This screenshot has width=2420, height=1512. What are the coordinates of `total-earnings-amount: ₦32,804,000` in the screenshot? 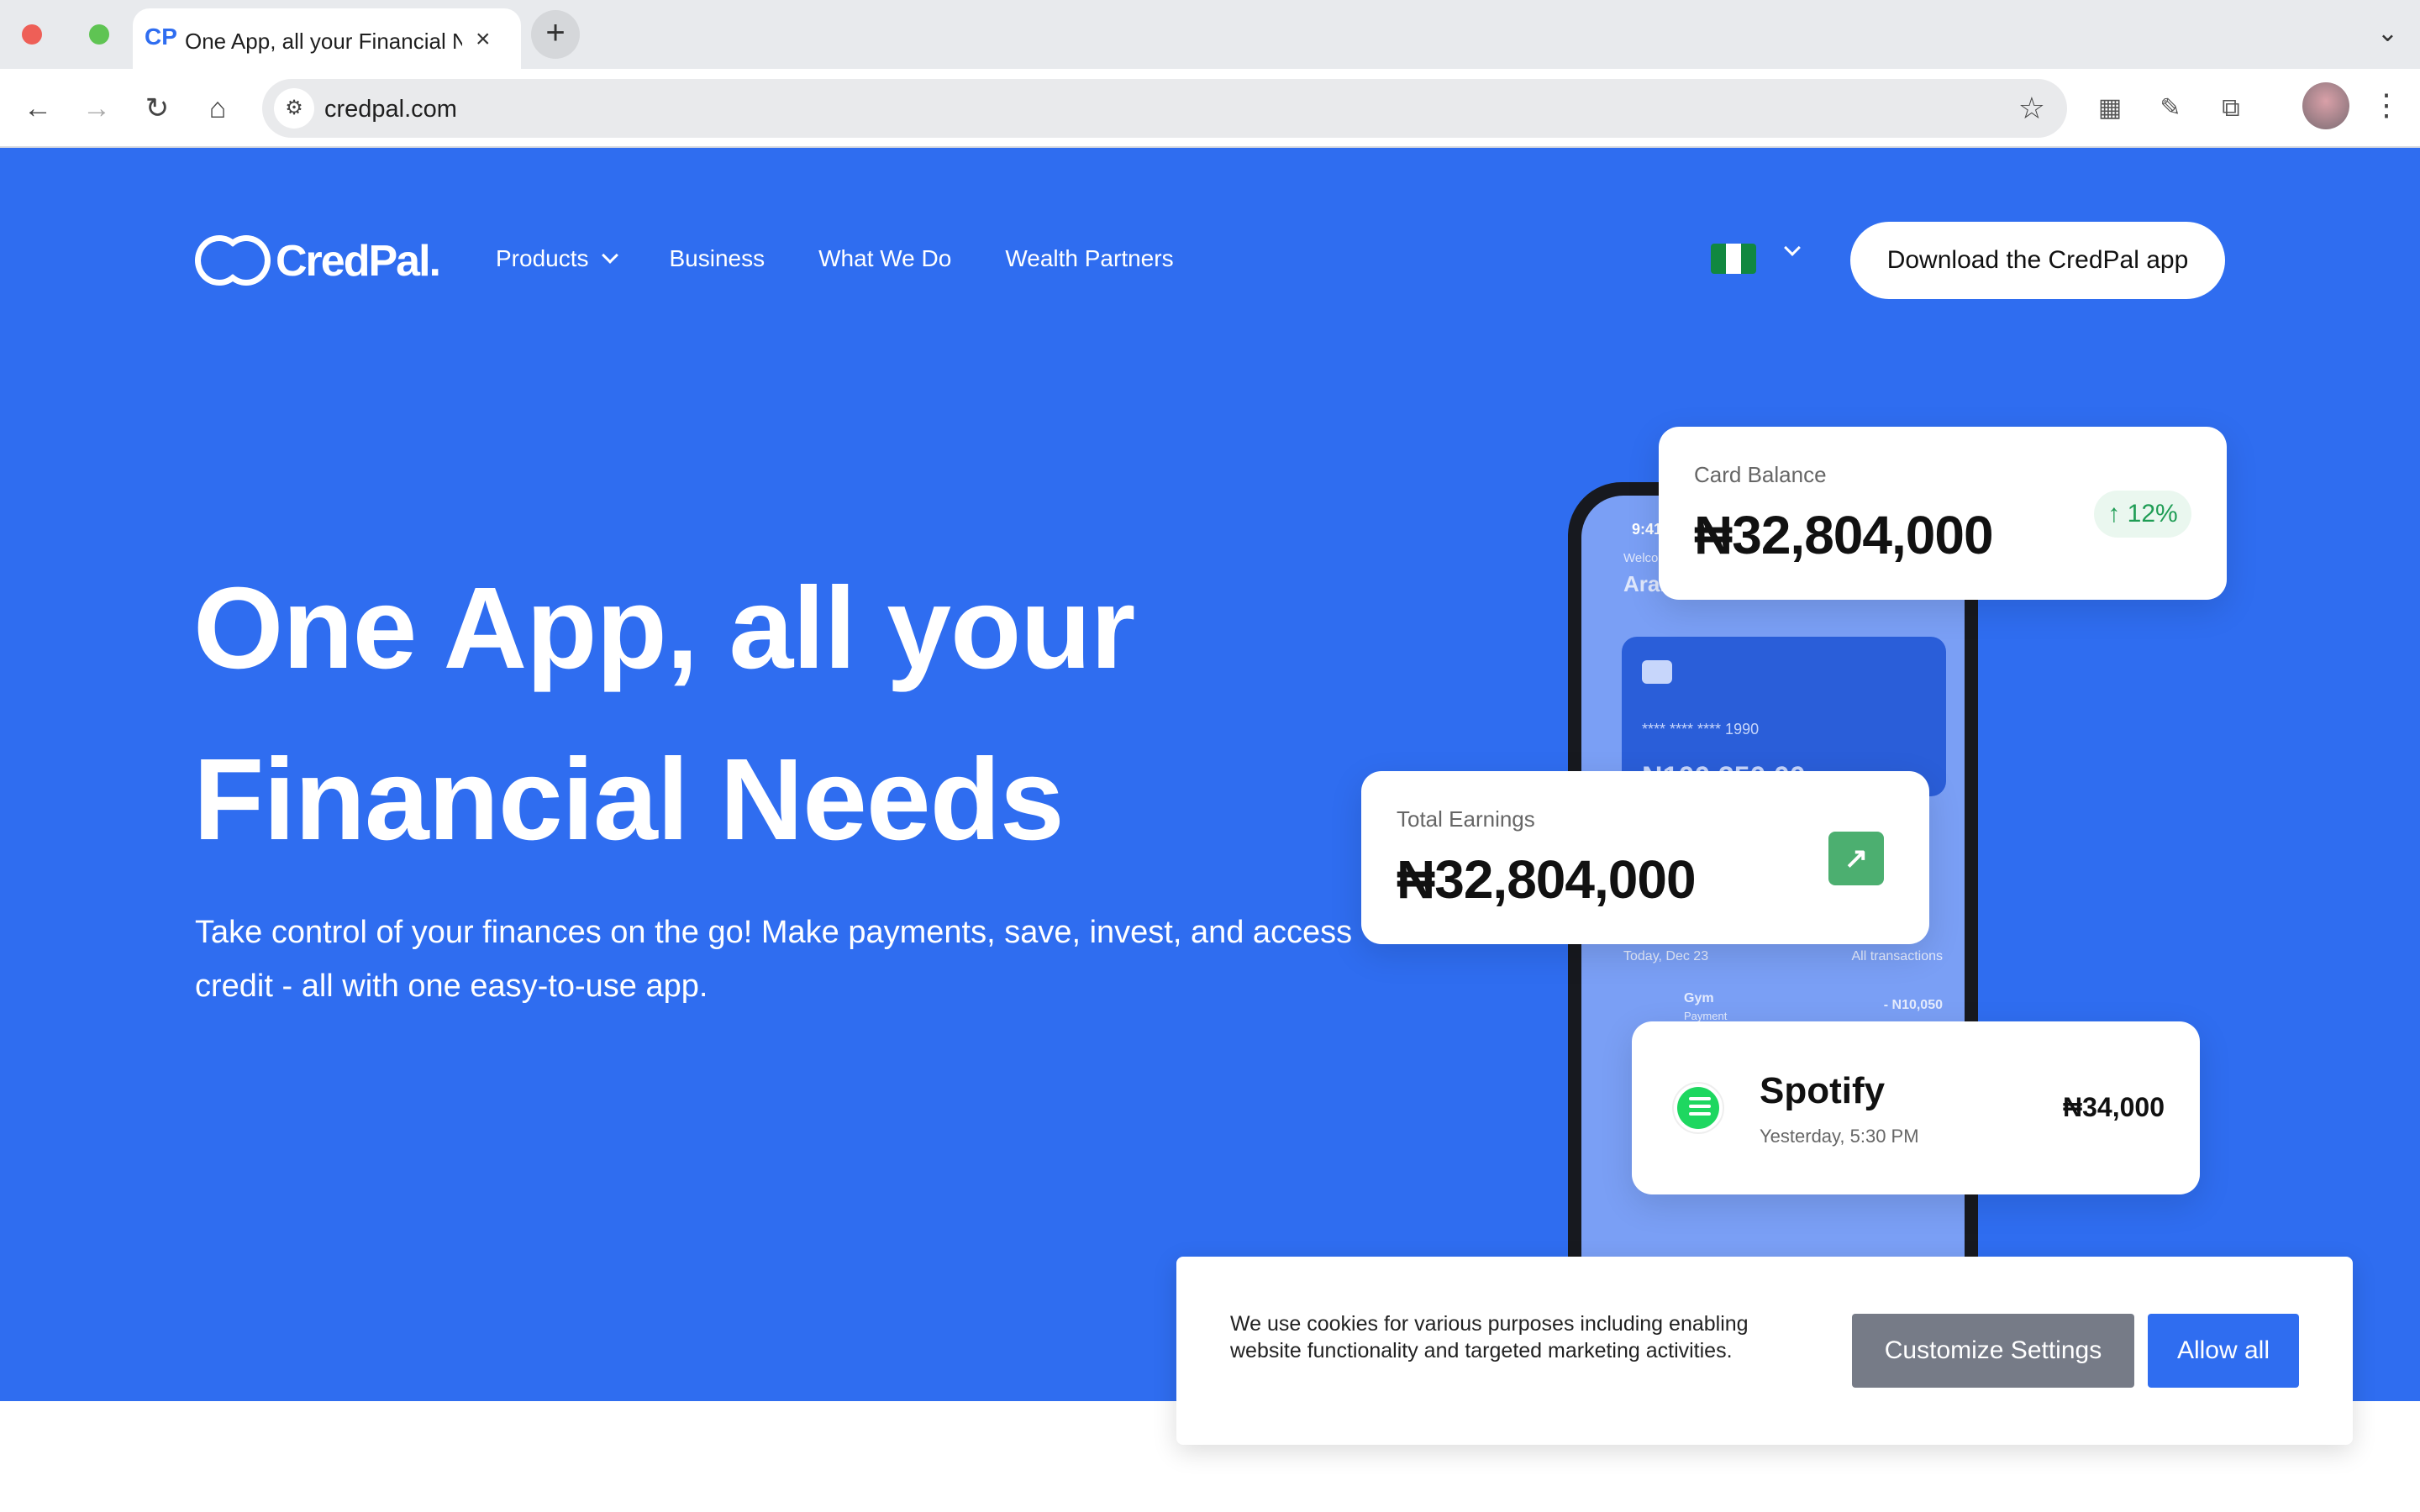 It's located at (1547, 879).